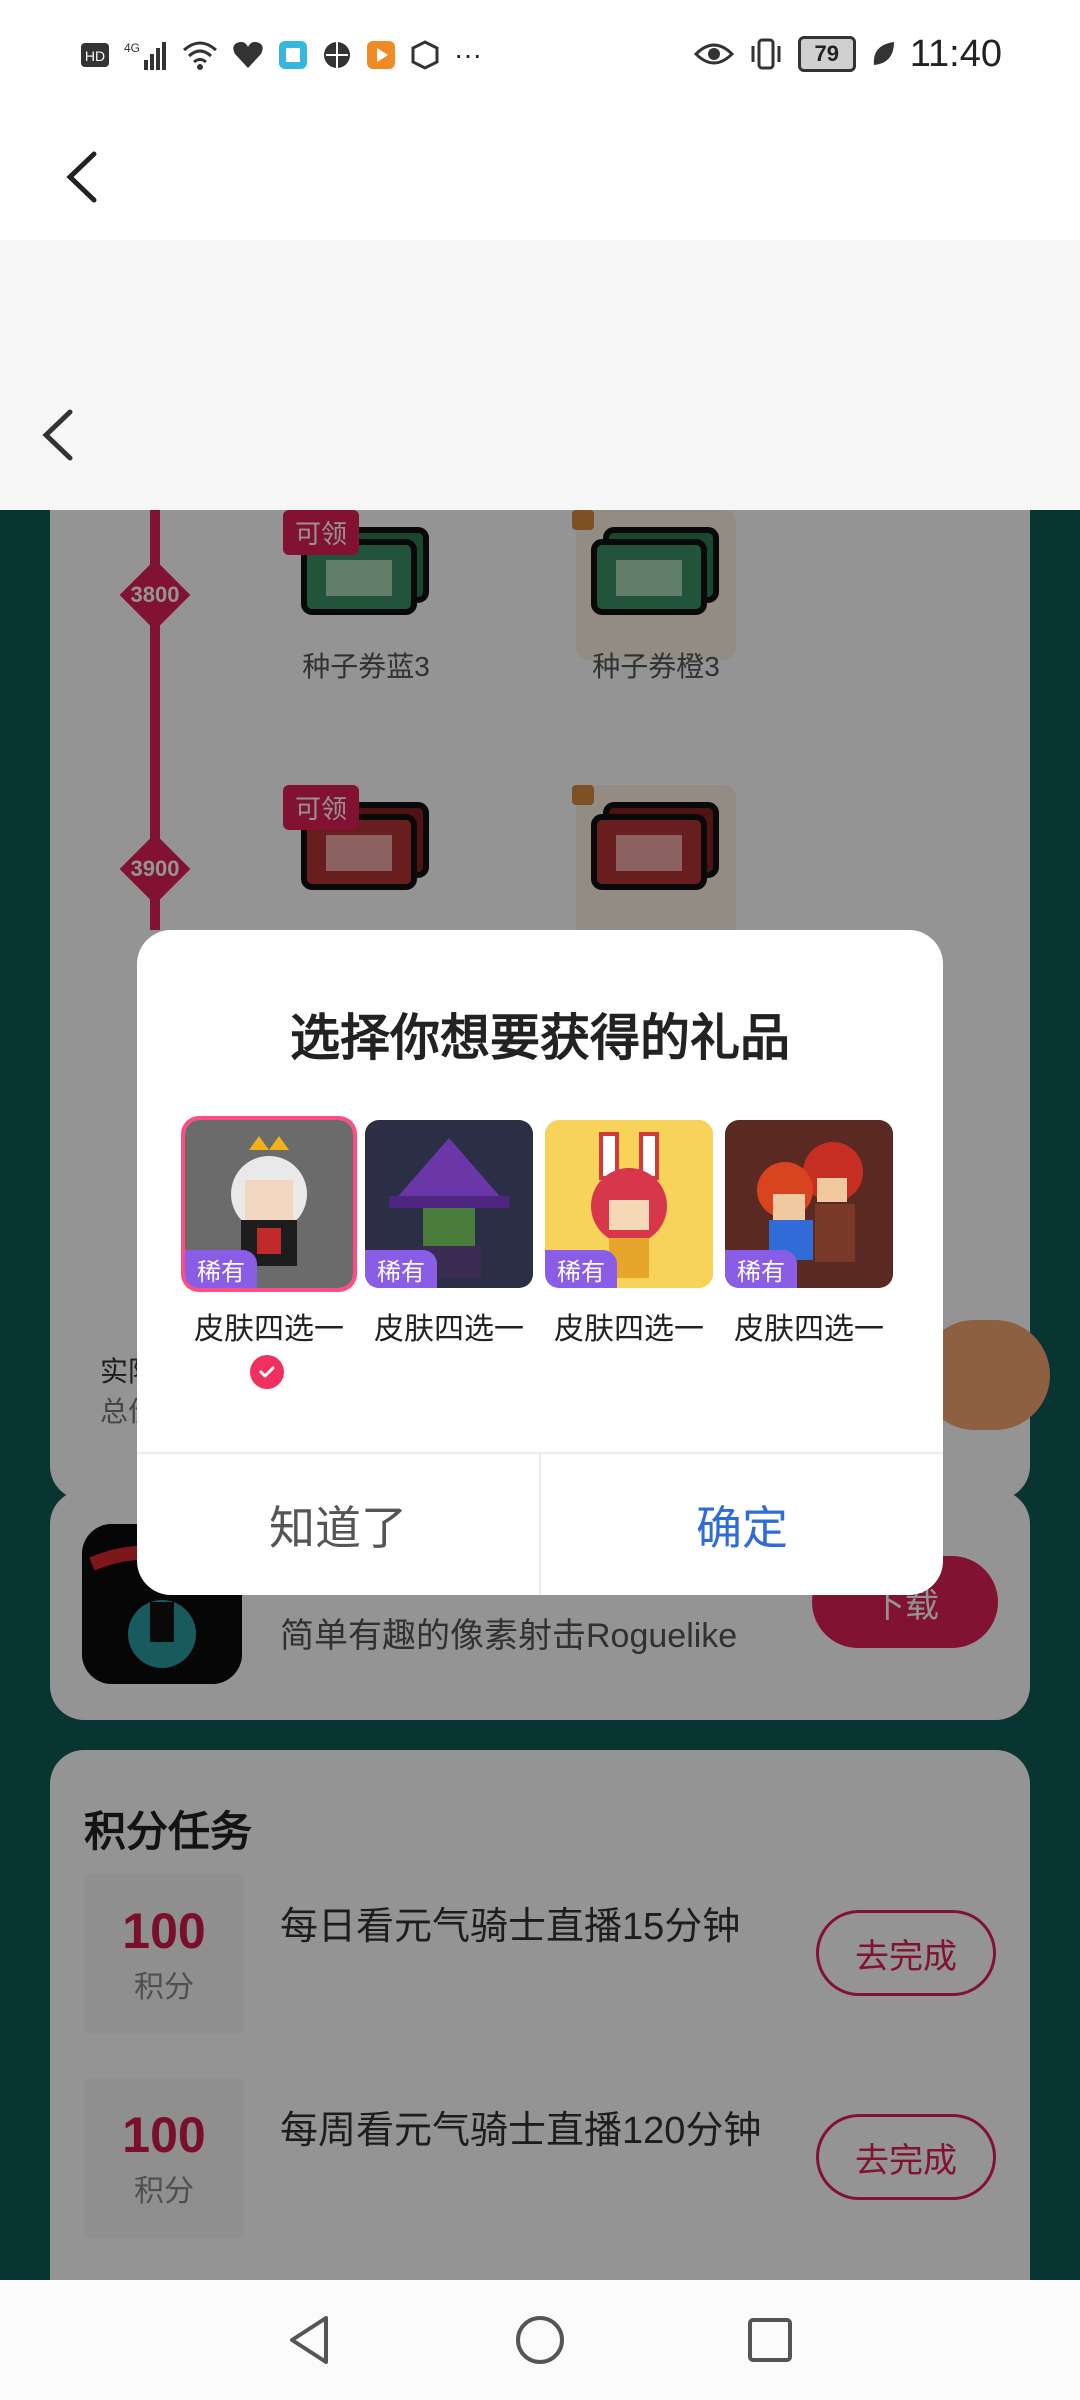 This screenshot has width=1080, height=2400. What do you see at coordinates (338, 1524) in the screenshot?
I see `dialog-cancel-button: 知道了` at bounding box center [338, 1524].